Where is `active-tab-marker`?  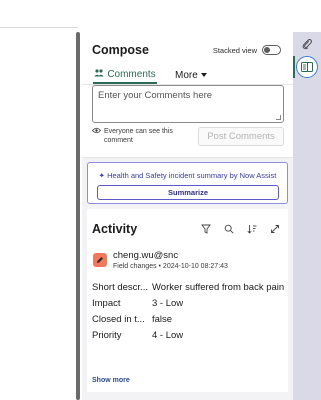 active-tab-marker is located at coordinates (294, 67).